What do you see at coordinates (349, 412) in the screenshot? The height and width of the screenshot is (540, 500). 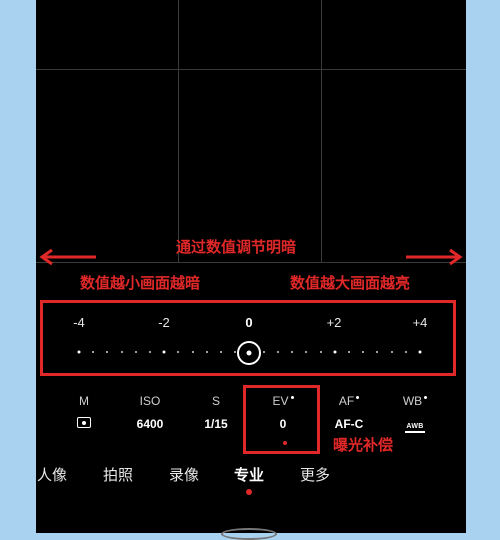 I see `param-af: AF AF-C` at bounding box center [349, 412].